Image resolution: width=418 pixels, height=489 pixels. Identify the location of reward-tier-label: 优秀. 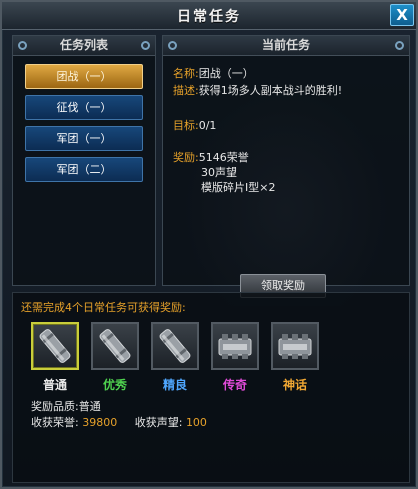
(114, 385).